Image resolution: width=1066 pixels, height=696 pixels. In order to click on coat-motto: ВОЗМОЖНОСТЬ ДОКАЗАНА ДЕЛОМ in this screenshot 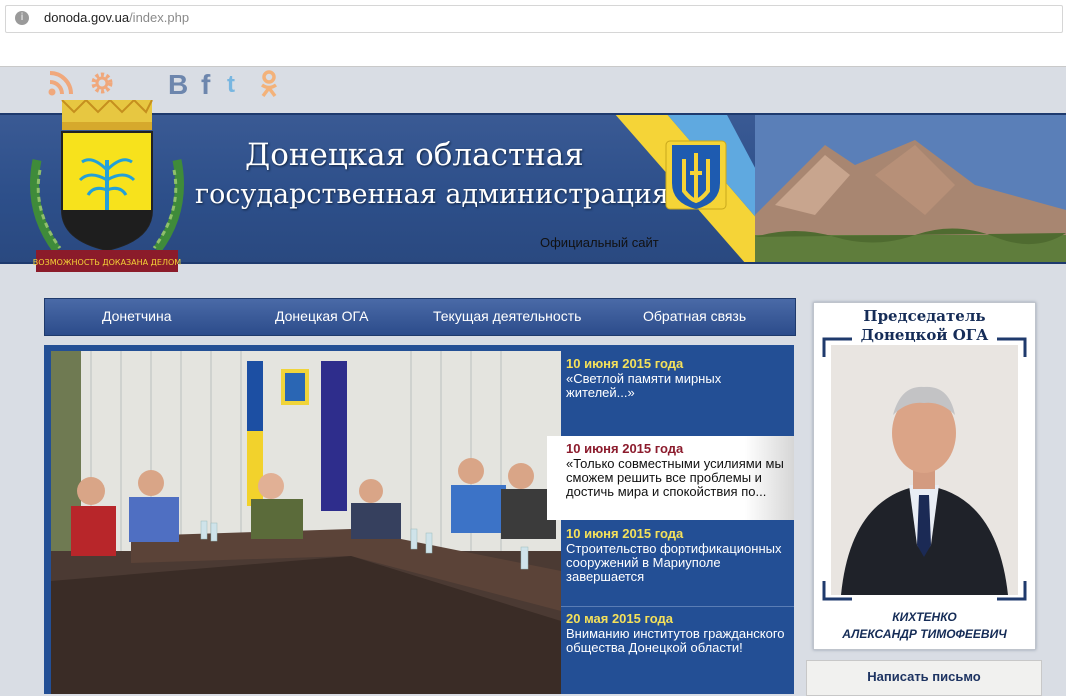, I will do `click(107, 262)`.